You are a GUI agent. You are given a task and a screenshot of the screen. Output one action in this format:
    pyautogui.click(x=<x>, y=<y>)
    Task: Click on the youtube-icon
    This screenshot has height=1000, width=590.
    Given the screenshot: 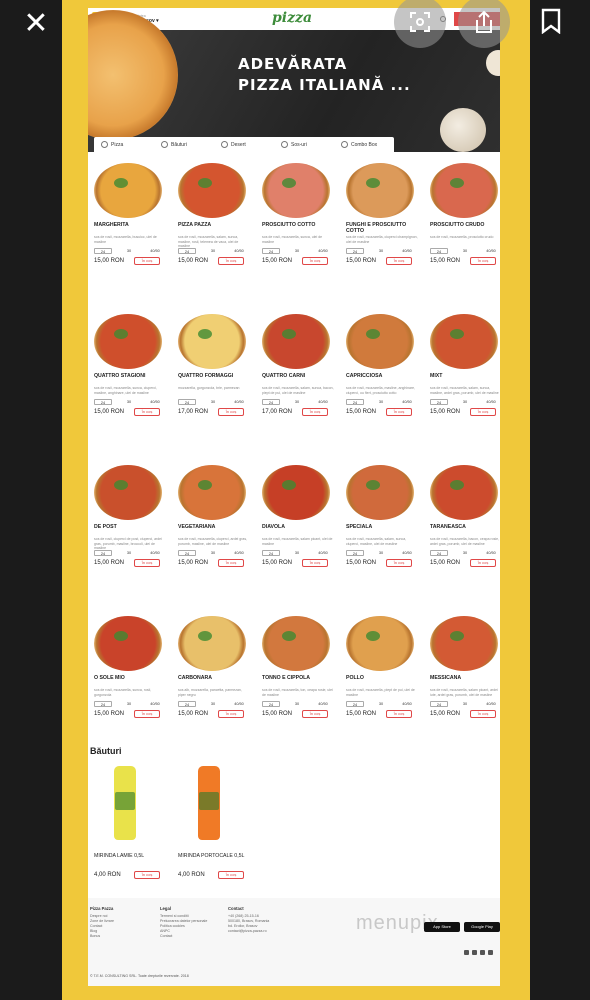 What is the action you would take?
    pyautogui.click(x=490, y=952)
    